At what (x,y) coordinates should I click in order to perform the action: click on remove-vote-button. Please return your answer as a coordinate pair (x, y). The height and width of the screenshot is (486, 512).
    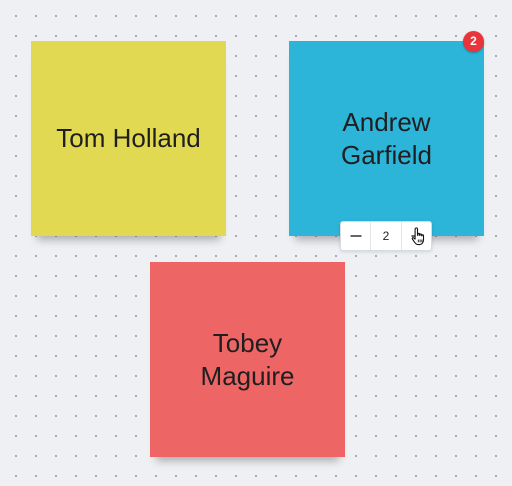
    Looking at the image, I should click on (356, 236).